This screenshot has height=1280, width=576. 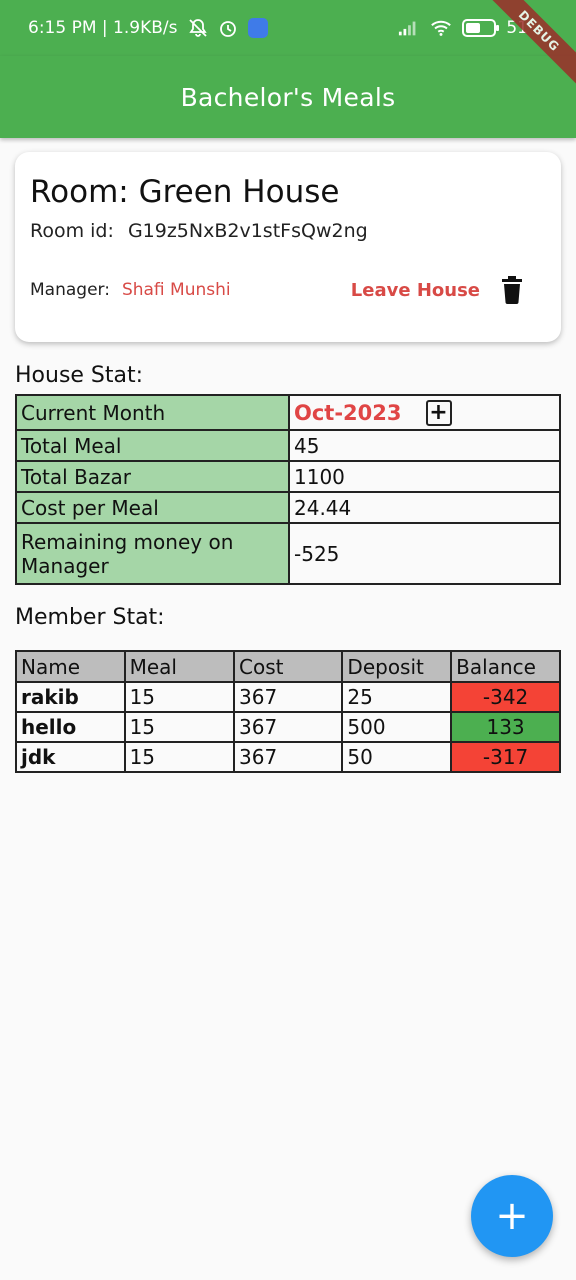 I want to click on manager-name: Shafi Munshi, so click(x=176, y=290).